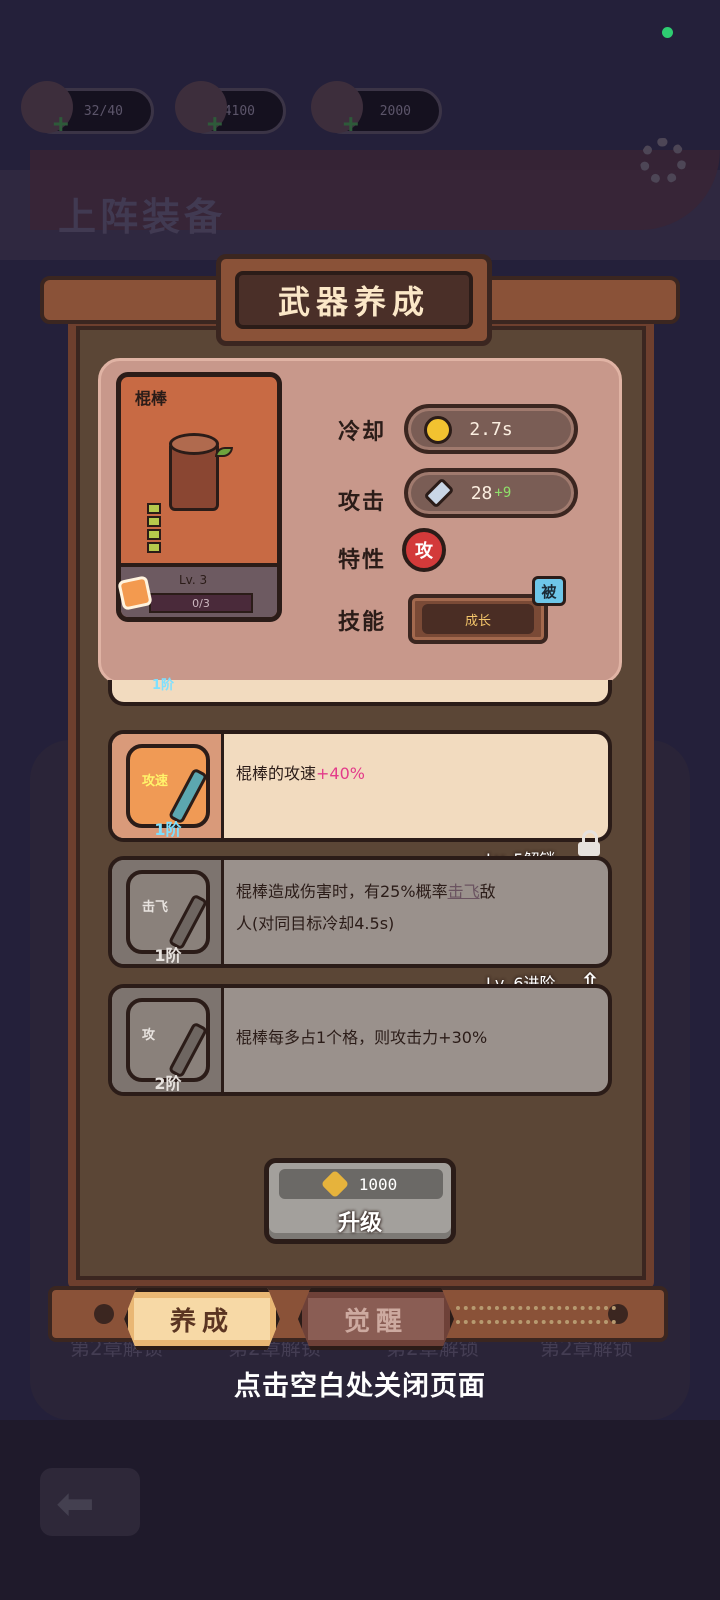  I want to click on club-icon-top, so click(194, 444).